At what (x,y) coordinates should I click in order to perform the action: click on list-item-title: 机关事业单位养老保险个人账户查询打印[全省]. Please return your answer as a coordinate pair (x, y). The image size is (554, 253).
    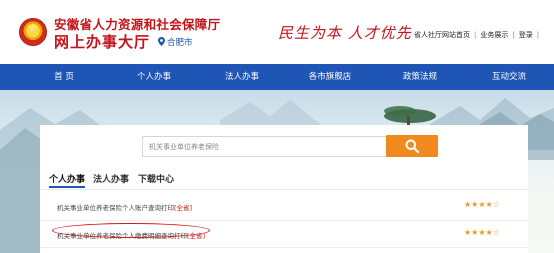
    Looking at the image, I should click on (124, 207).